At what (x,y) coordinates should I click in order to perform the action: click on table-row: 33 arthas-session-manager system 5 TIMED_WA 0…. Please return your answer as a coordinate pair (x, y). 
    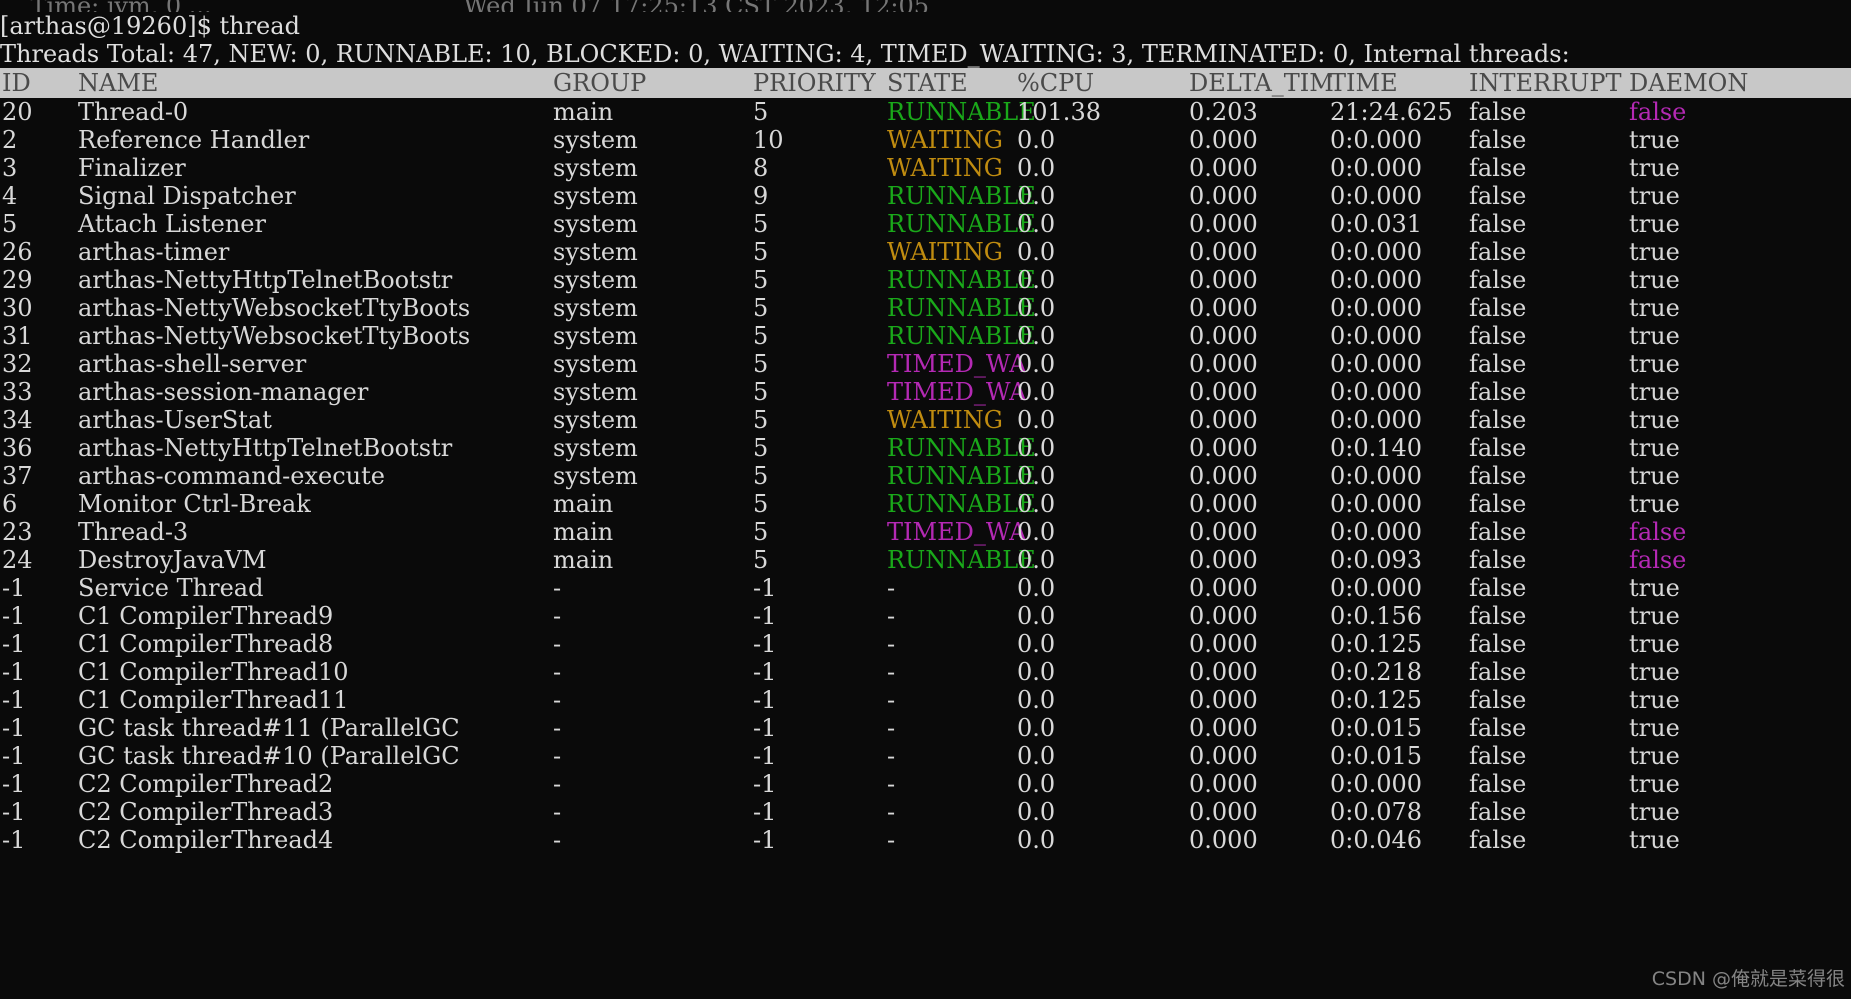
    Looking at the image, I should click on (925, 392).